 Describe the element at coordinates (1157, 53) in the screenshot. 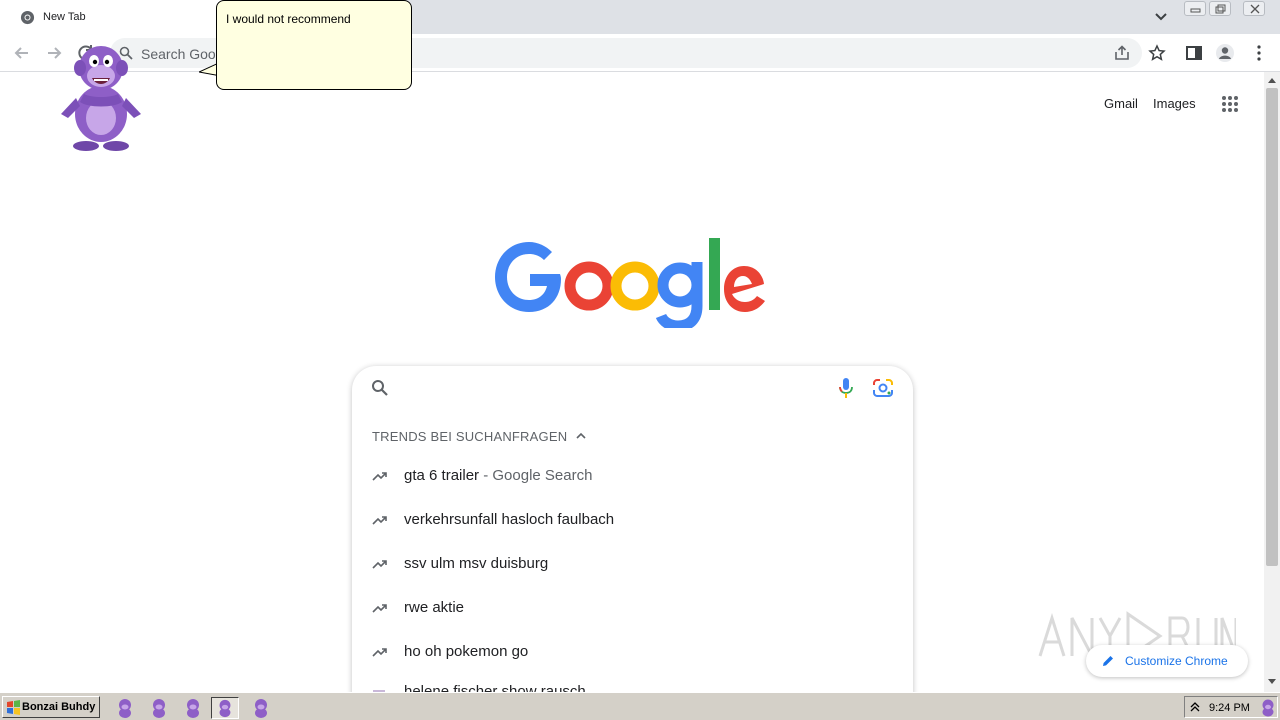

I see `bookmark-star-icon` at that location.